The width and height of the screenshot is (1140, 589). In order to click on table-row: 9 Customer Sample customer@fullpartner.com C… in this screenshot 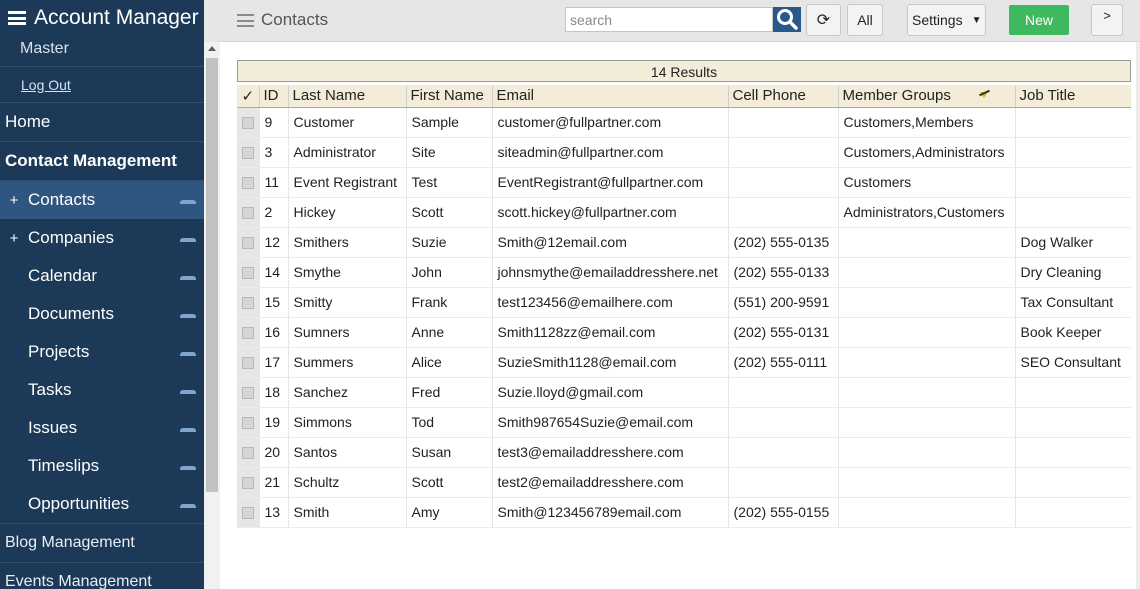, I will do `click(684, 122)`.